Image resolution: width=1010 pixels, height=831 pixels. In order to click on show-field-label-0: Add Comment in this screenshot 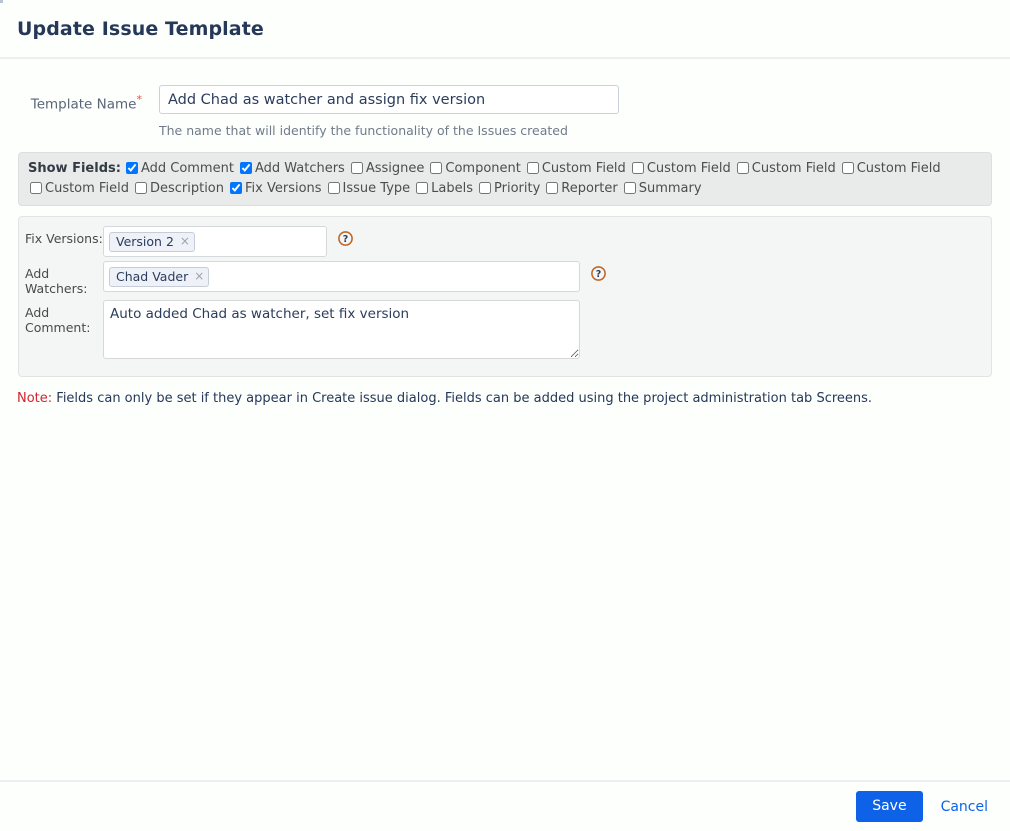, I will do `click(187, 168)`.